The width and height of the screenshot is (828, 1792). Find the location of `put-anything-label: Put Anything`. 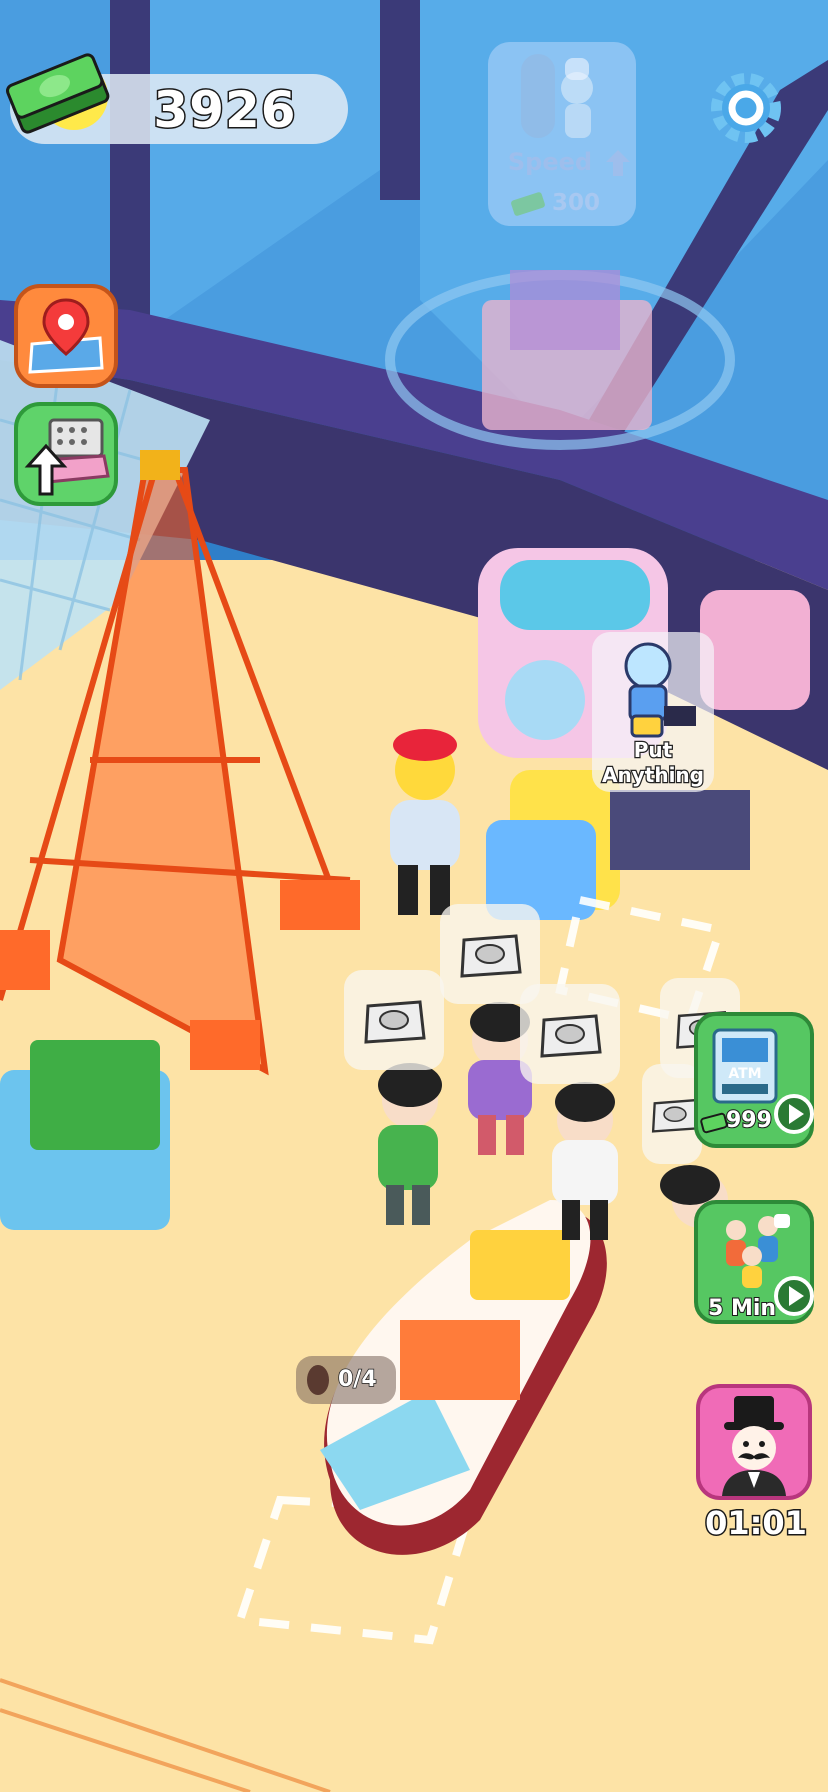

put-anything-label: Put Anything is located at coordinates (653, 764).